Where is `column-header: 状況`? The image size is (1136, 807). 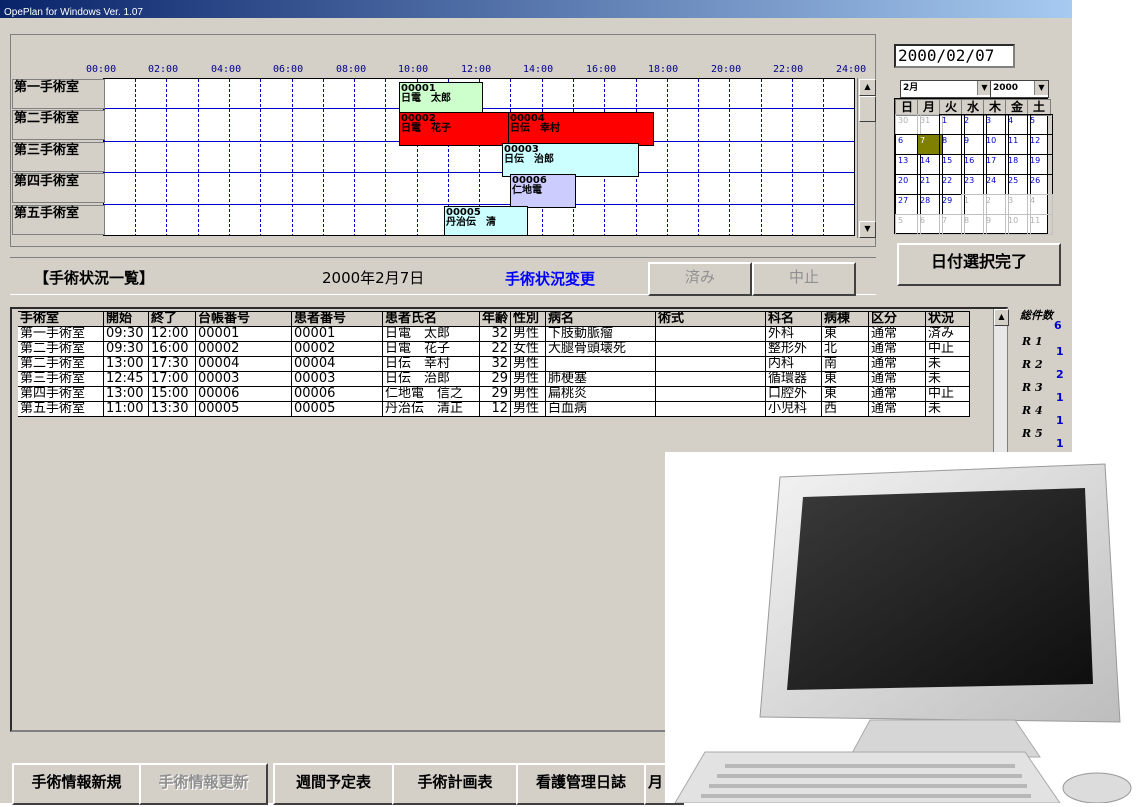
column-header: 状況 is located at coordinates (948, 319).